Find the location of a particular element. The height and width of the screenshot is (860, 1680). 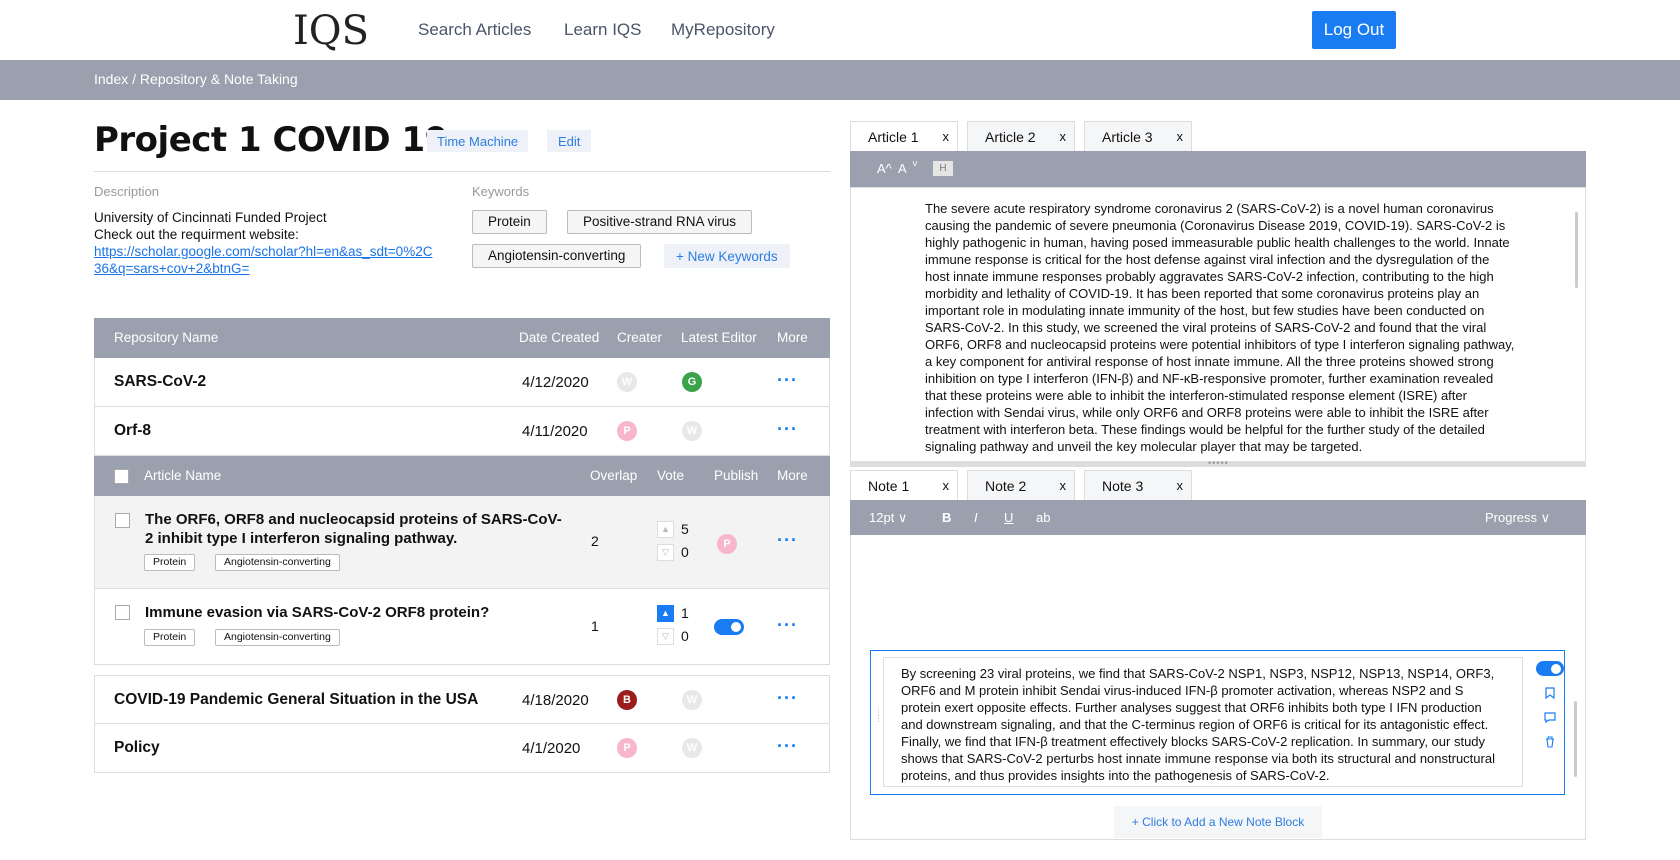

trash-icon is located at coordinates (1550, 742).